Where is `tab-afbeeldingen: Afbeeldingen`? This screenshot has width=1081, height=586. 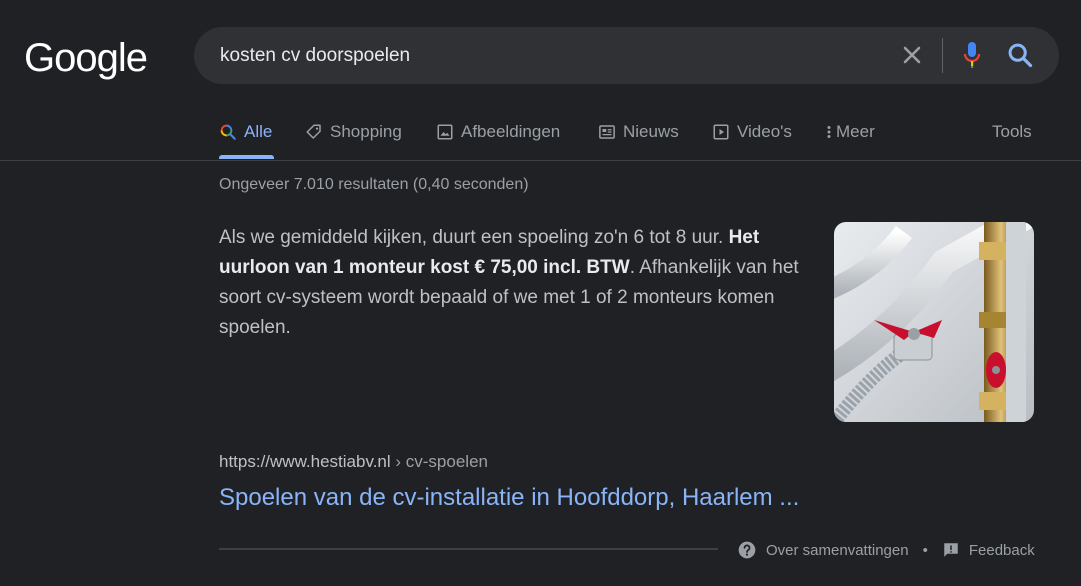
tab-afbeeldingen: Afbeeldingen is located at coordinates (498, 132).